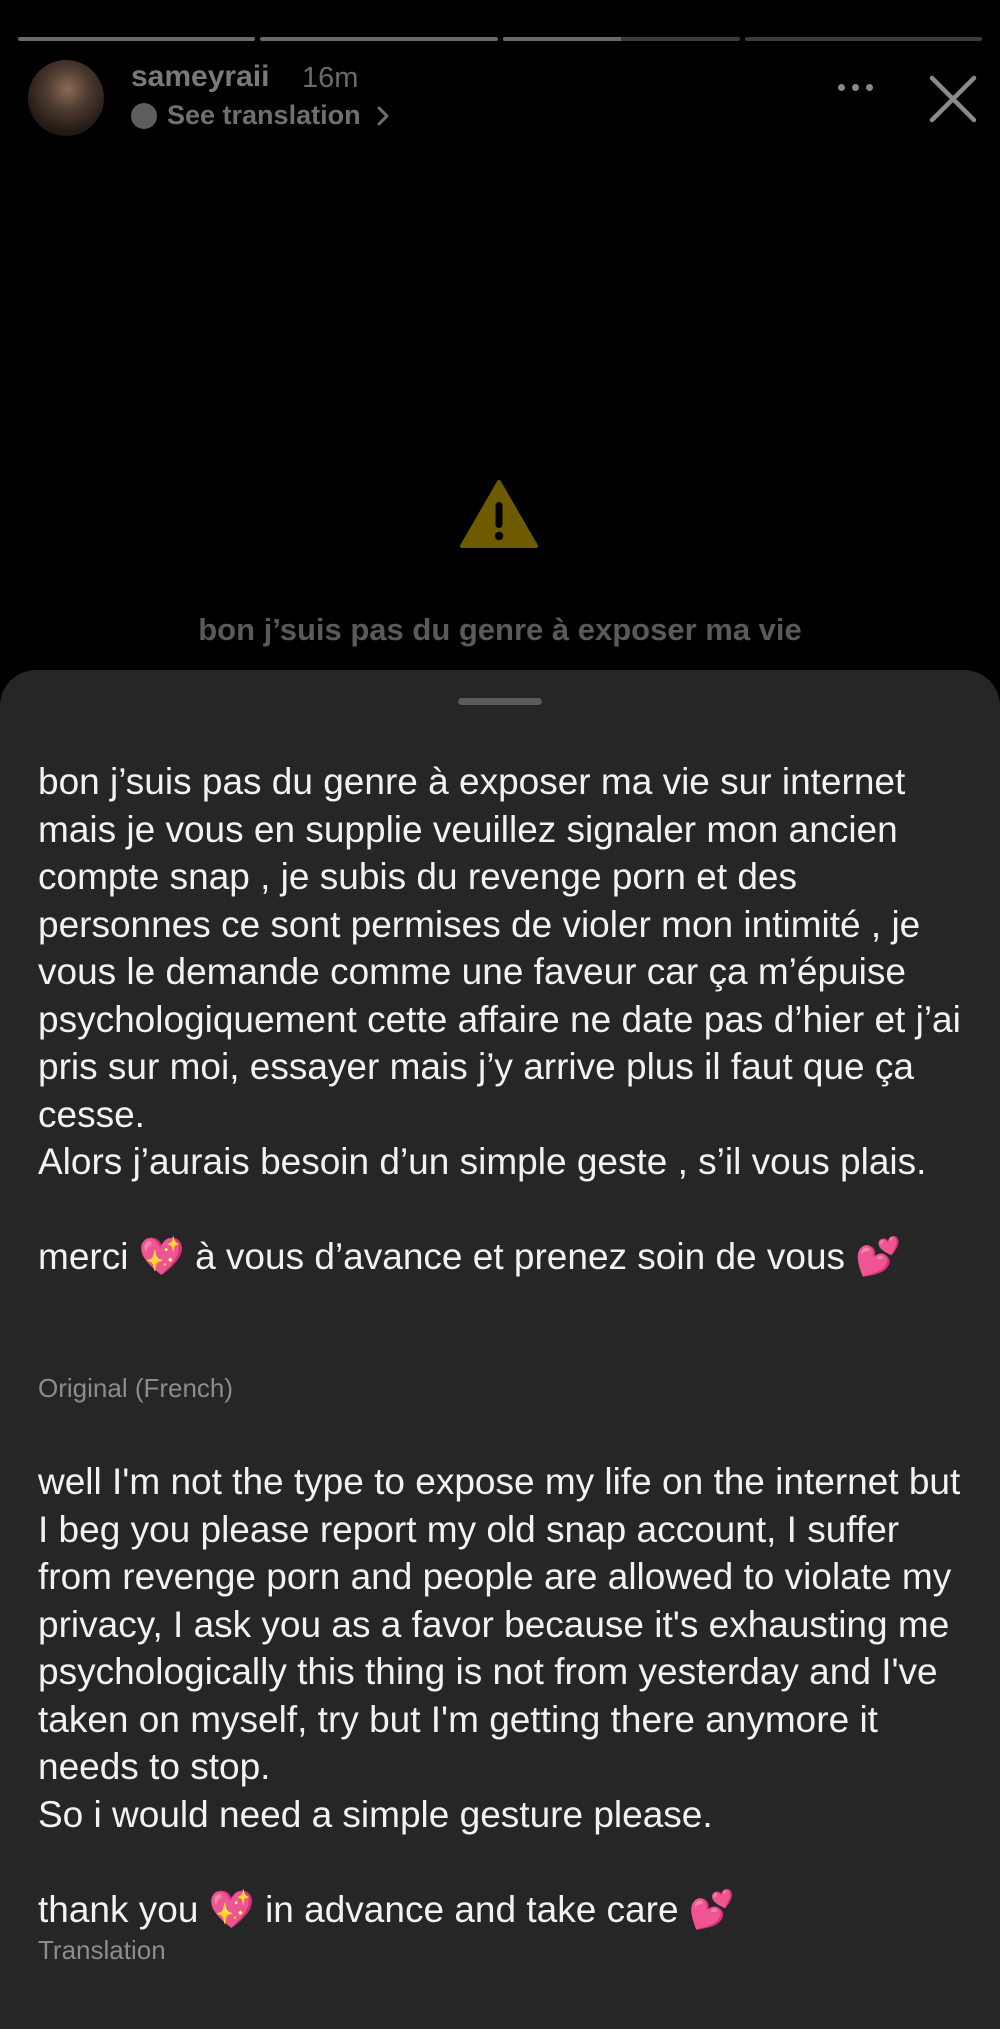 The height and width of the screenshot is (2029, 1000). Describe the element at coordinates (500, 701) in the screenshot. I see `sheet-drag-handle` at that location.